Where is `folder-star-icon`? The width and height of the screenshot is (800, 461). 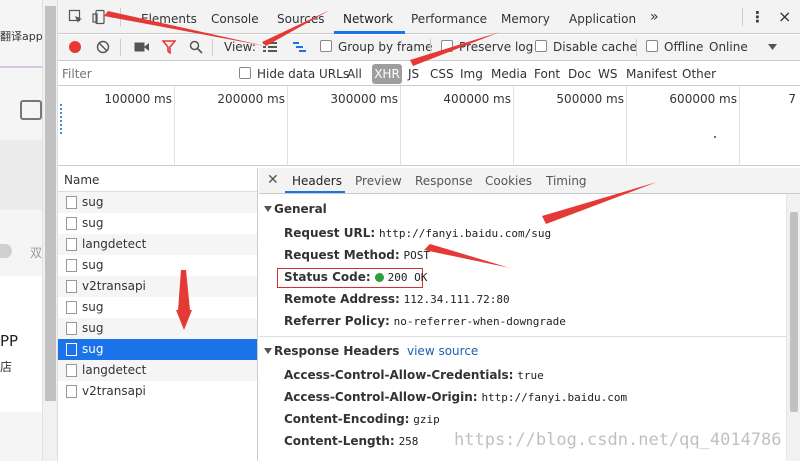
folder-star-icon is located at coordinates (31, 110).